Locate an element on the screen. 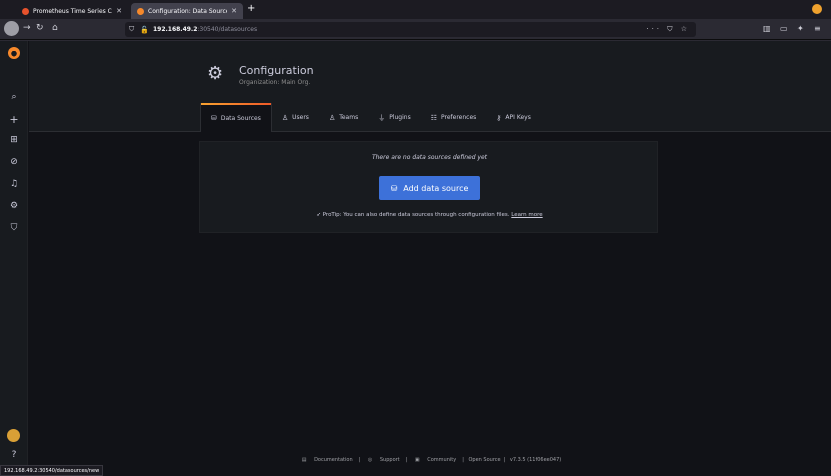 The height and width of the screenshot is (476, 831). browser-tab-prometheus: Prometheus Time Series C ✕ is located at coordinates (72, 11).